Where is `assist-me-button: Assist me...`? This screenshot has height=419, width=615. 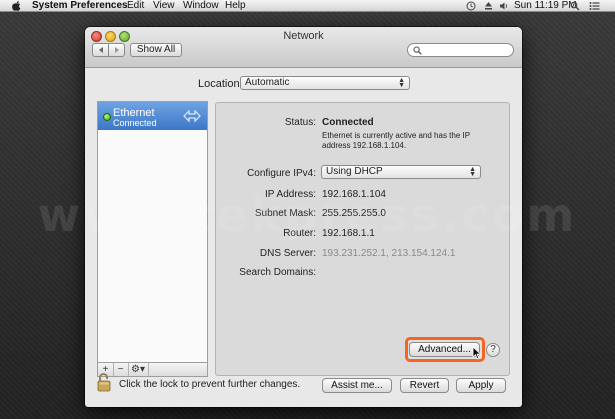
assist-me-button: Assist me... is located at coordinates (357, 385).